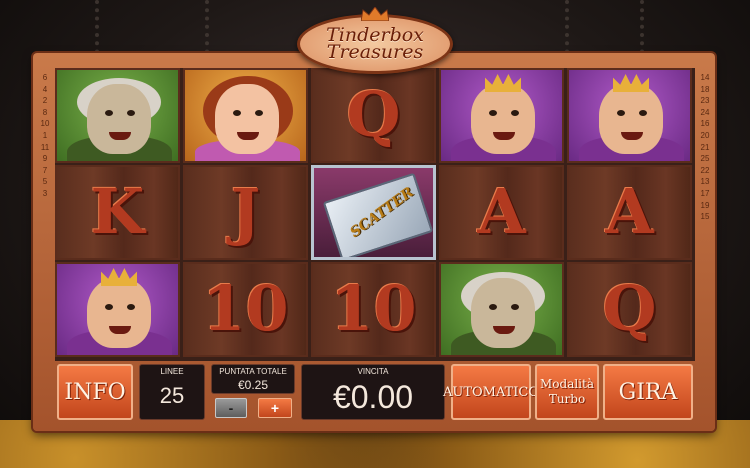 The image size is (750, 468). Describe the element at coordinates (231, 408) in the screenshot. I see `bet-decrease-button: -` at that location.